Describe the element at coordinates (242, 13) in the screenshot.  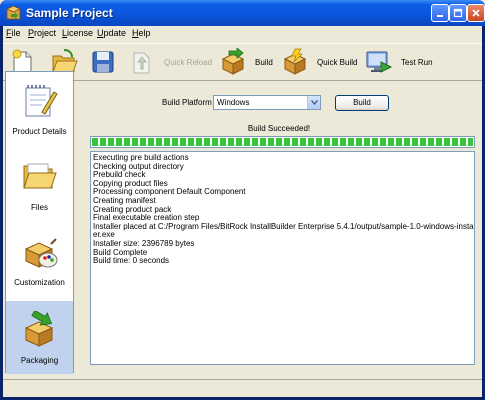
I see `title-bar: Sample Project` at that location.